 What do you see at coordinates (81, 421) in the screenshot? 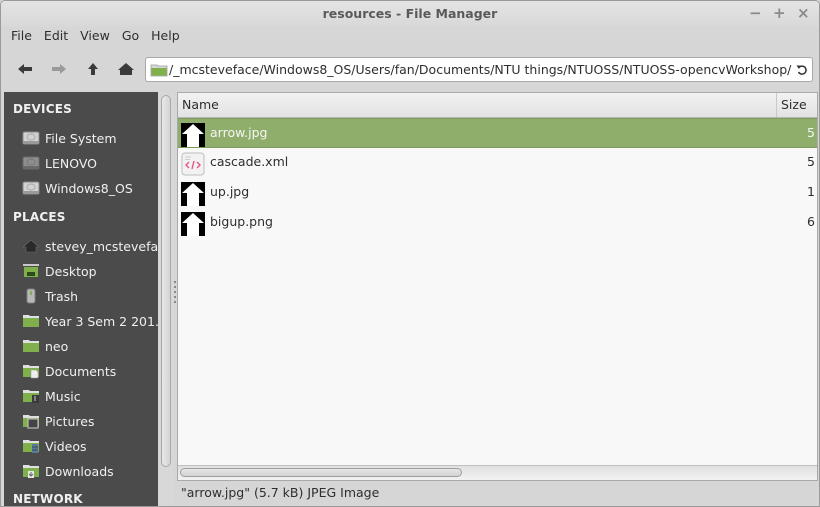
I see `sidebar-item-pictures: Pictures` at bounding box center [81, 421].